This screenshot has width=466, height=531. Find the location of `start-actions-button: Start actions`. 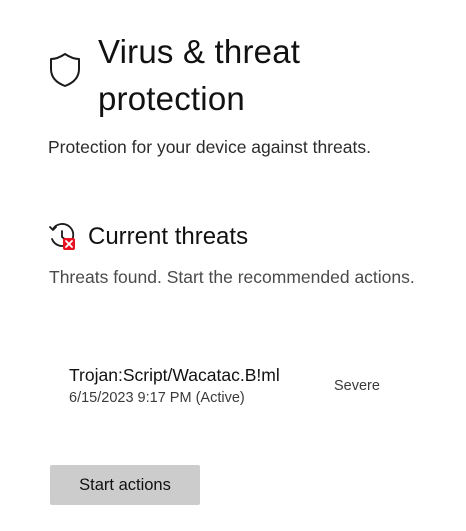

start-actions-button: Start actions is located at coordinates (125, 485).